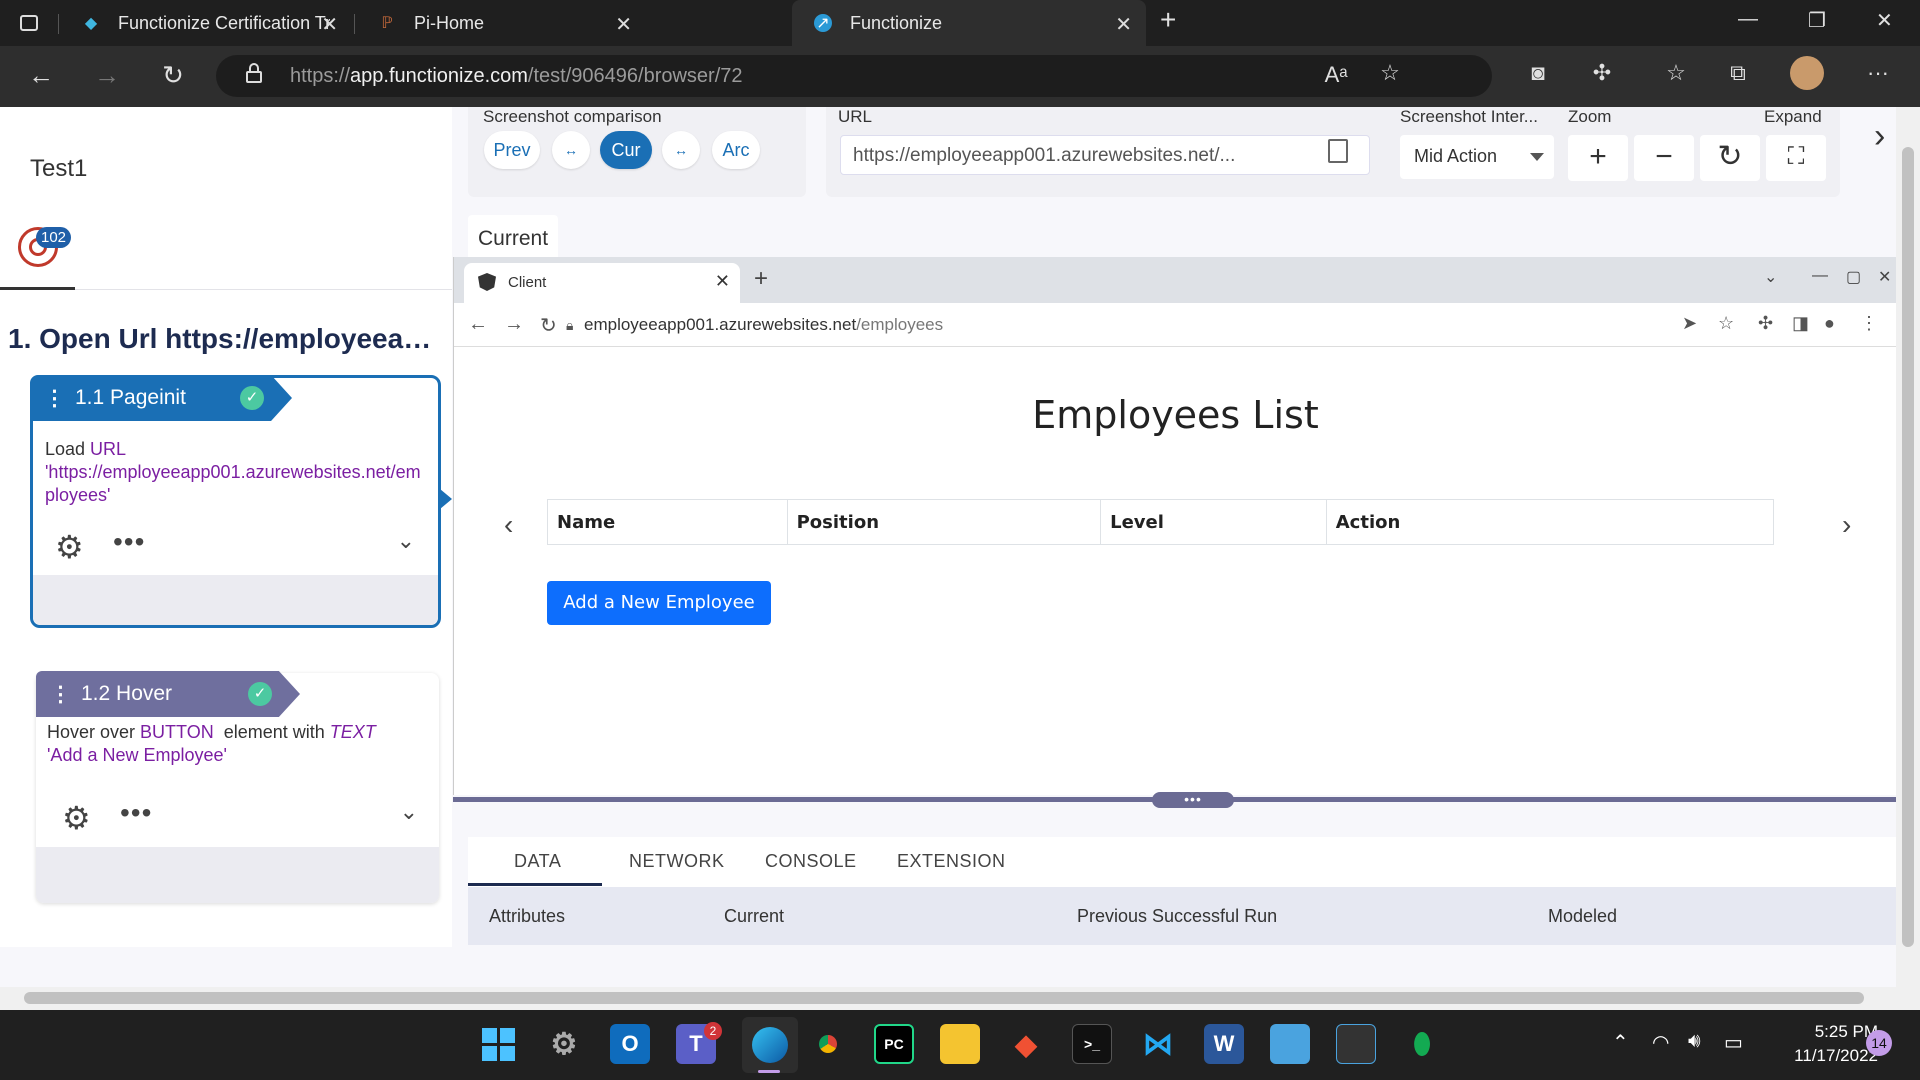 The height and width of the screenshot is (1080, 1920). I want to click on forward-icon: →, so click(107, 75).